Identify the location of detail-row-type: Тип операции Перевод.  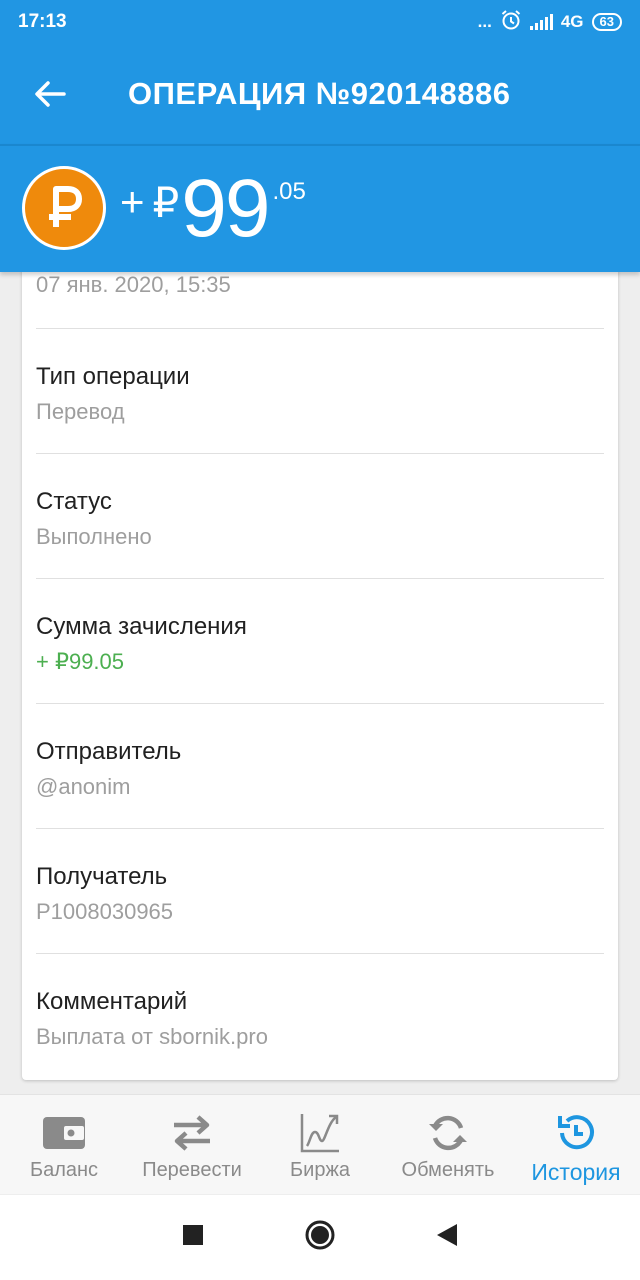
(320, 390).